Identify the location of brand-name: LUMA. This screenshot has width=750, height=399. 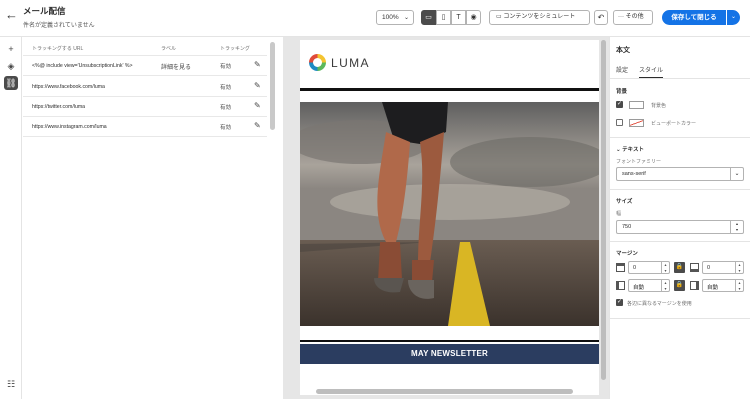
(350, 63).